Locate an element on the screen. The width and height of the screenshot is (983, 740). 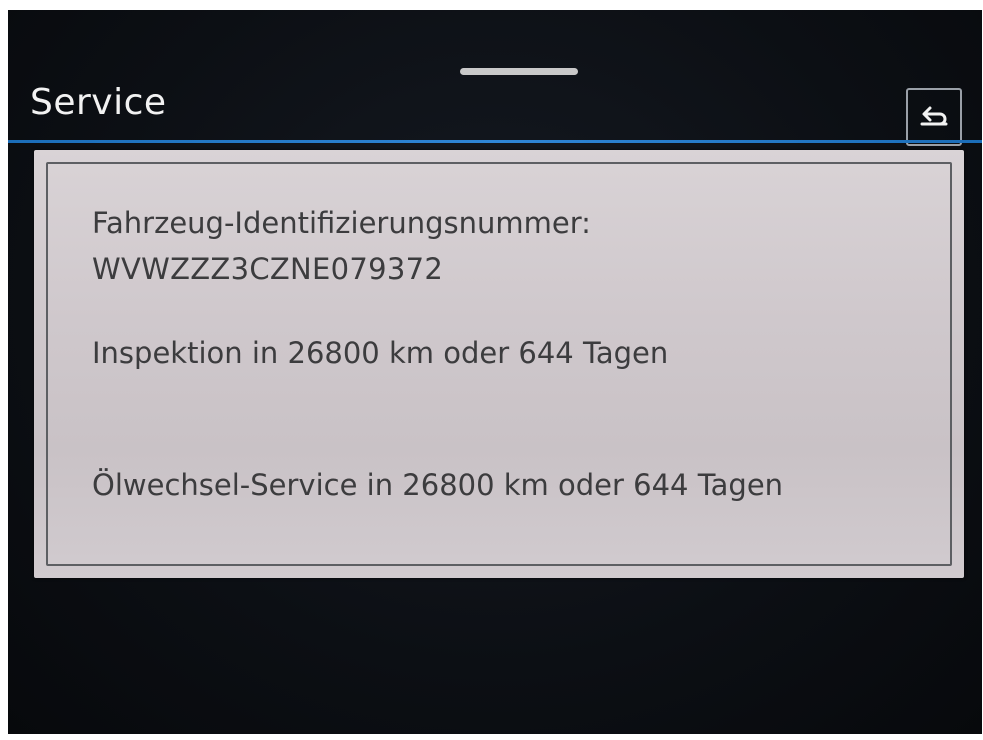
back-button is located at coordinates (934, 117).